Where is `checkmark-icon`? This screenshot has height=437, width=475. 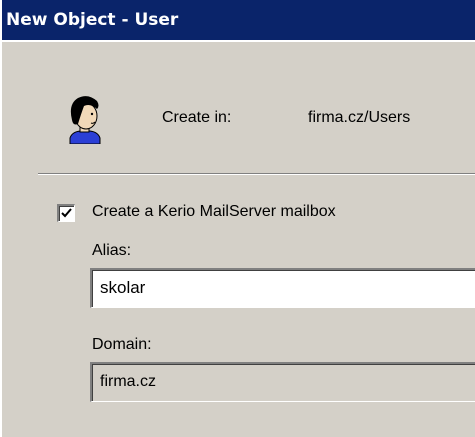 checkmark-icon is located at coordinates (66, 213).